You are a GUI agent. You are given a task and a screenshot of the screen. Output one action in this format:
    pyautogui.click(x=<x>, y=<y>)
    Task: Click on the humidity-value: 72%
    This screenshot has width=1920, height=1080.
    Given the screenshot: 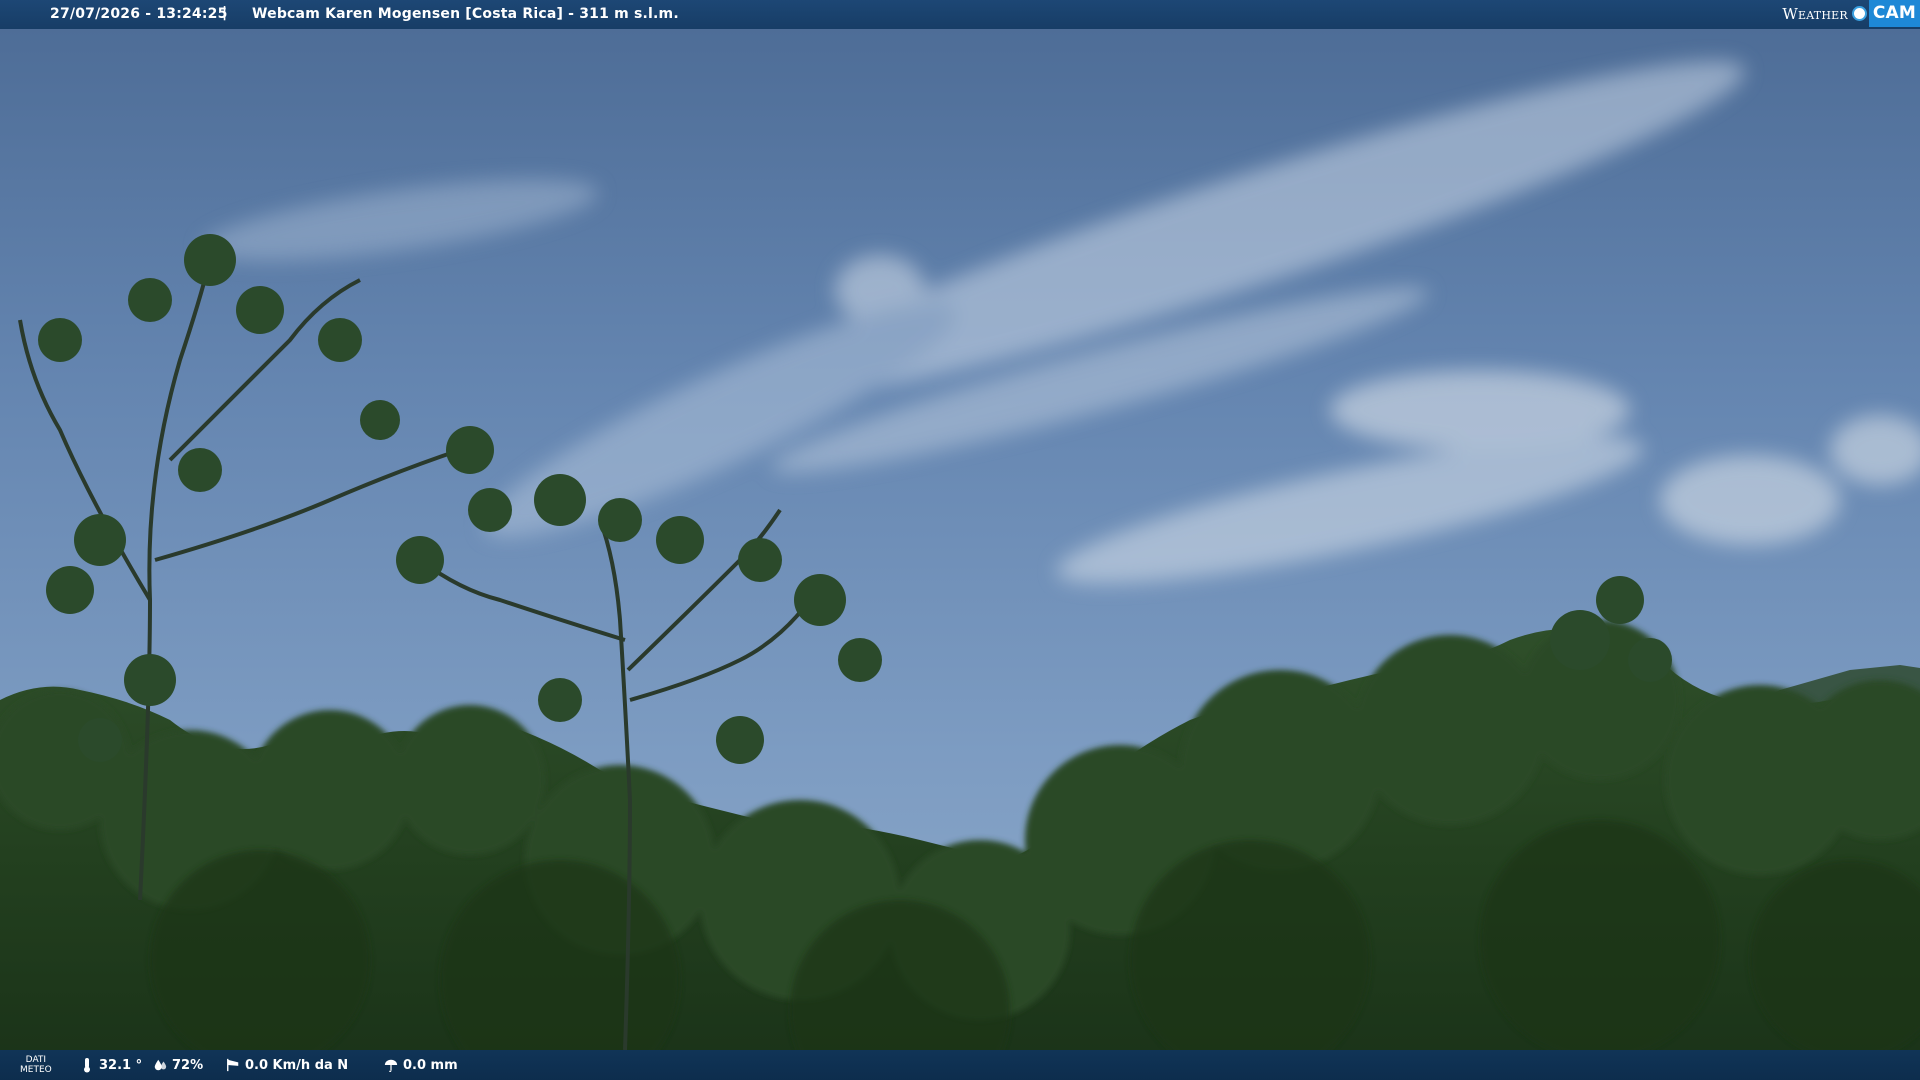 What is the action you would take?
    pyautogui.click(x=188, y=1065)
    